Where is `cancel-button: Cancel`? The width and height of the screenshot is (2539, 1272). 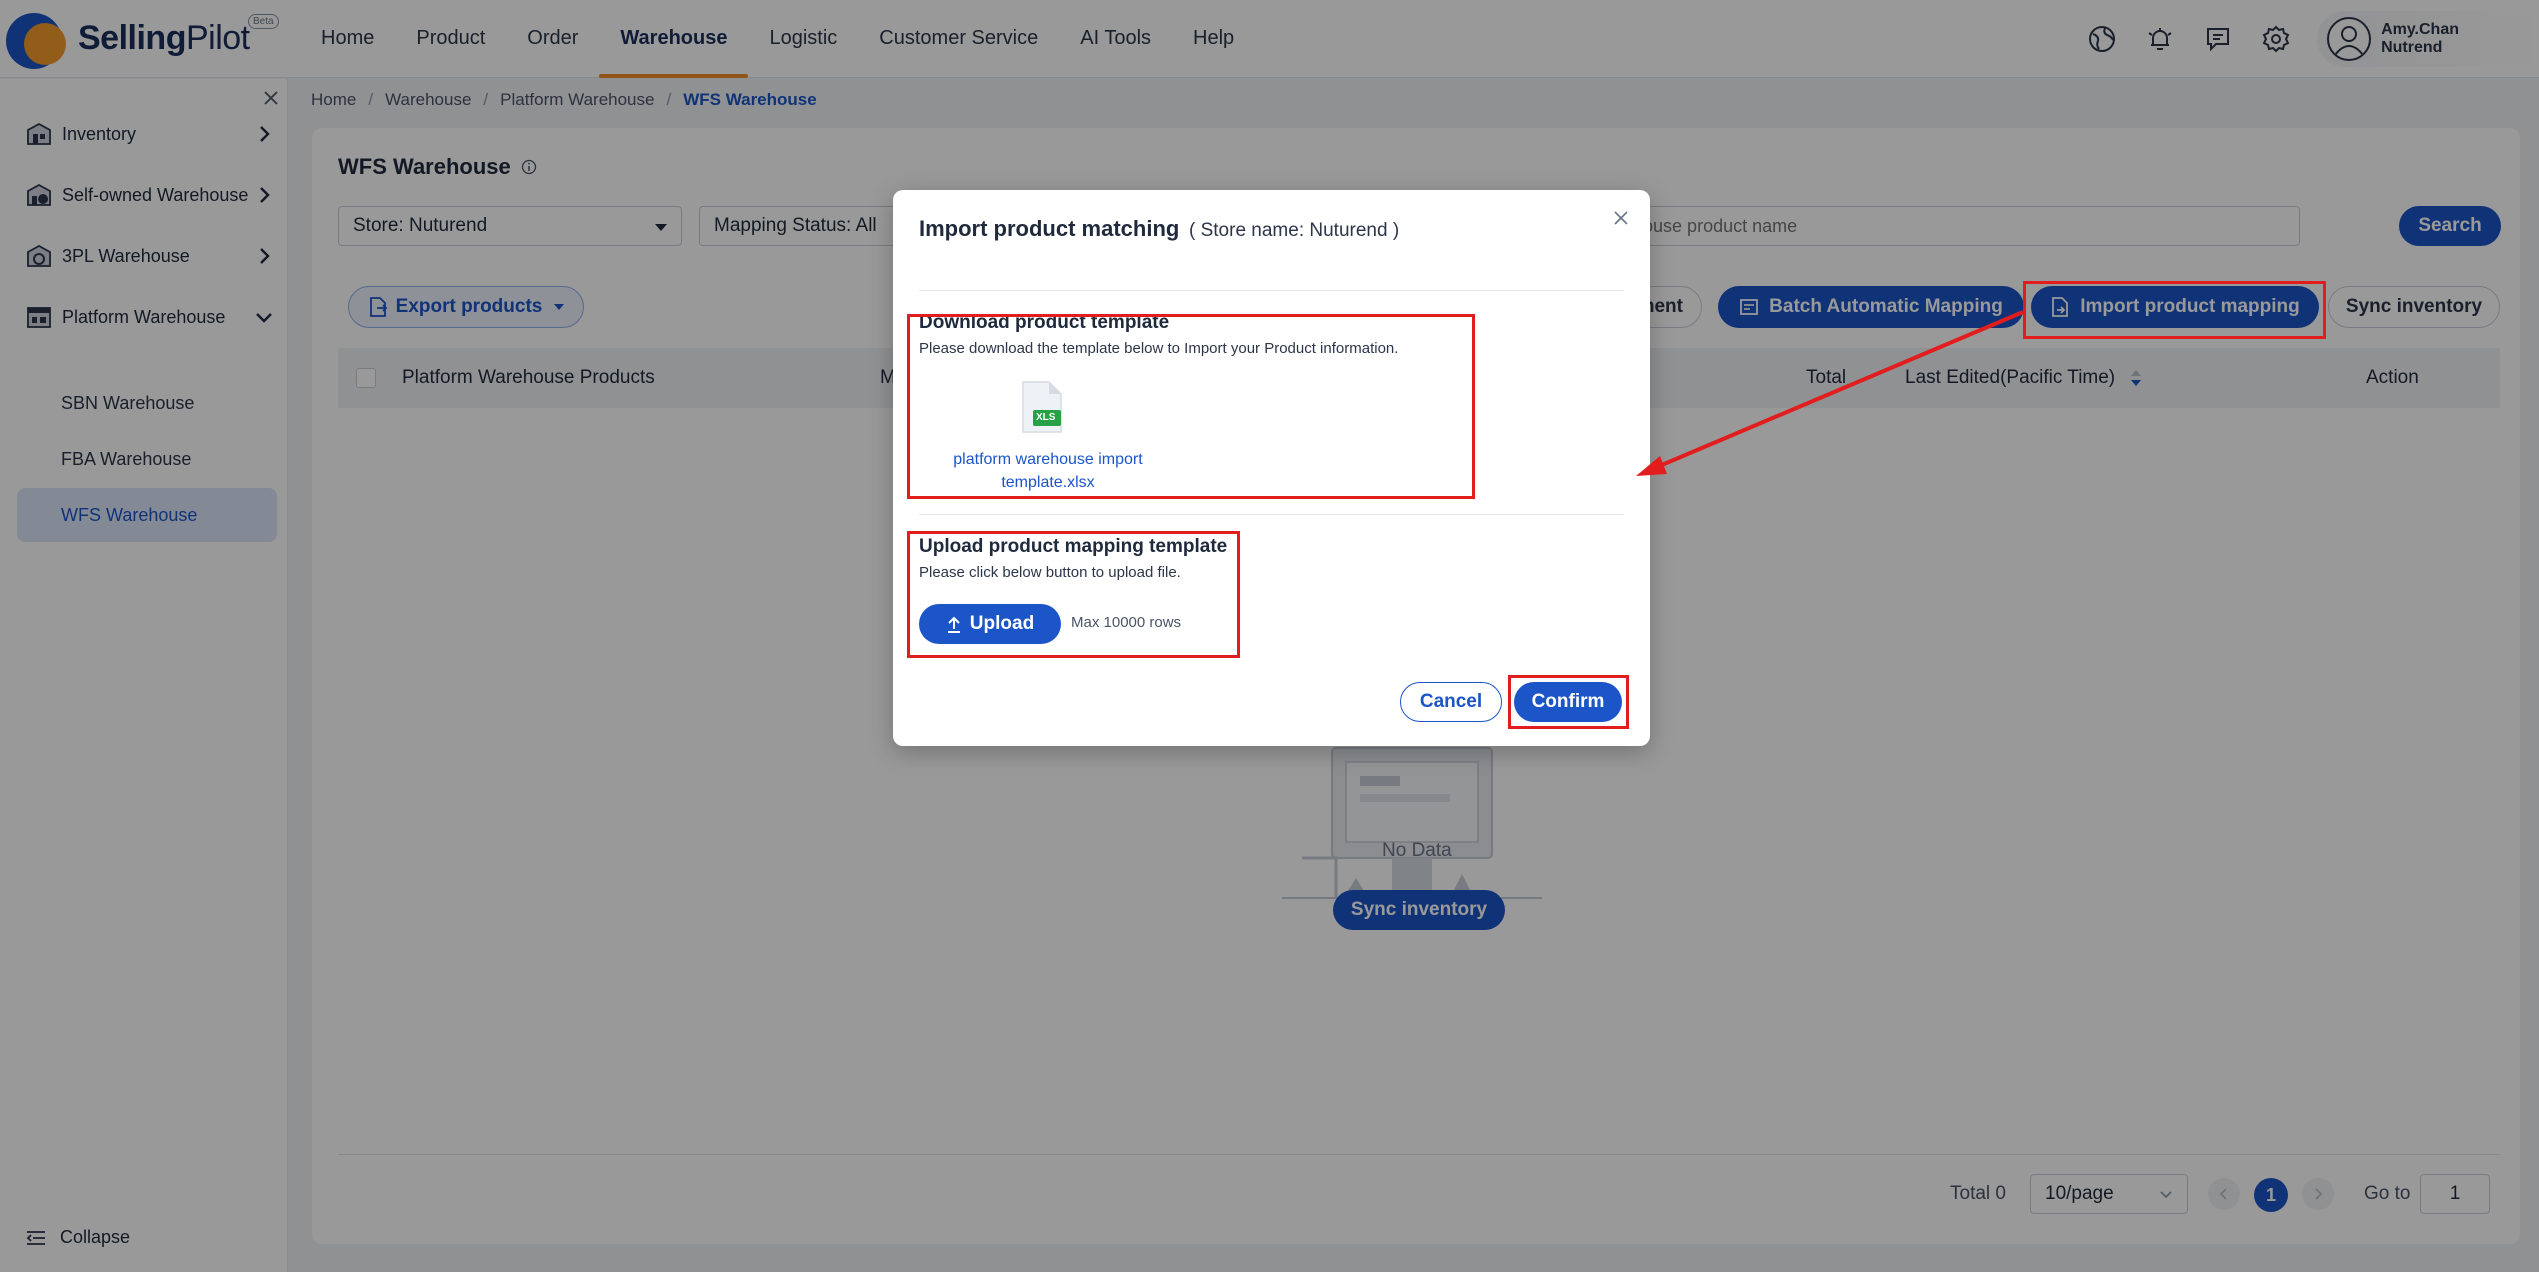 cancel-button: Cancel is located at coordinates (1451, 702).